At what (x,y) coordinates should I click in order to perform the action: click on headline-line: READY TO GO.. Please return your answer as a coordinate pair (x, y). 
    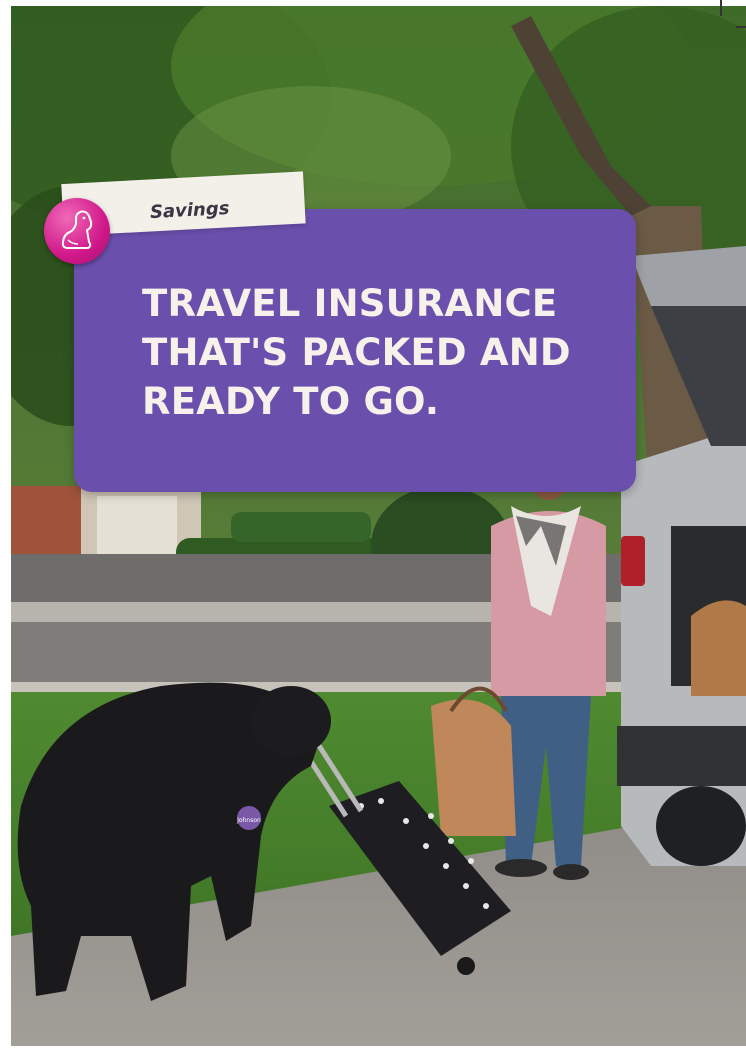
    Looking at the image, I should click on (291, 401).